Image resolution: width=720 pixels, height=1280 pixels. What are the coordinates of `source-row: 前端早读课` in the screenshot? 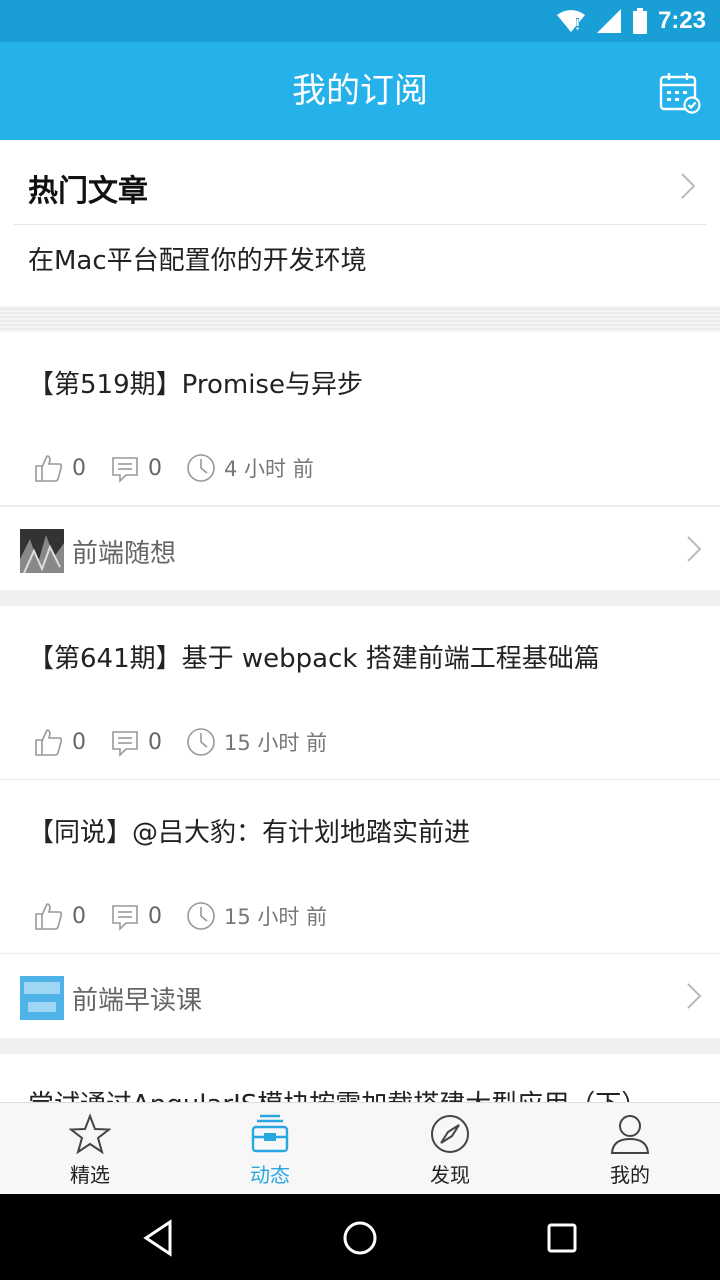 It's located at (360, 996).